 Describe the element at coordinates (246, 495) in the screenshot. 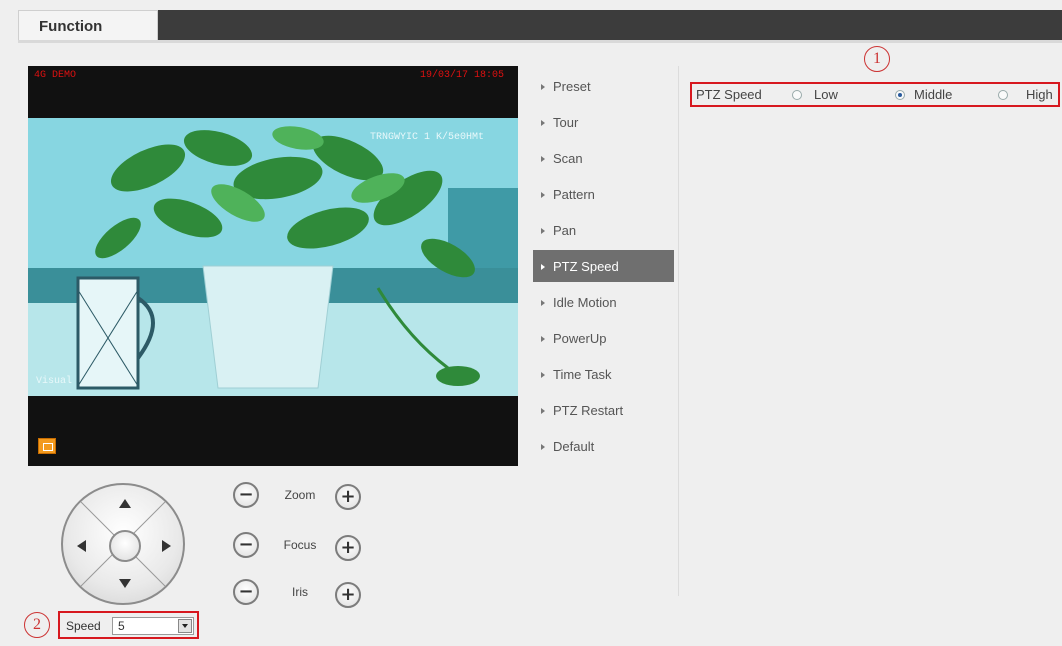

I see `zoom-out-button: −` at that location.